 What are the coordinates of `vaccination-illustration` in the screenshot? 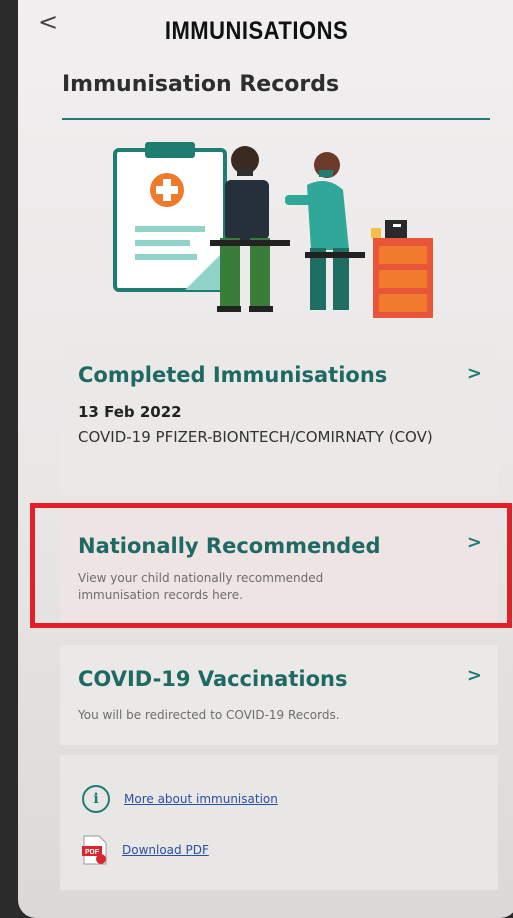 It's located at (273, 230).